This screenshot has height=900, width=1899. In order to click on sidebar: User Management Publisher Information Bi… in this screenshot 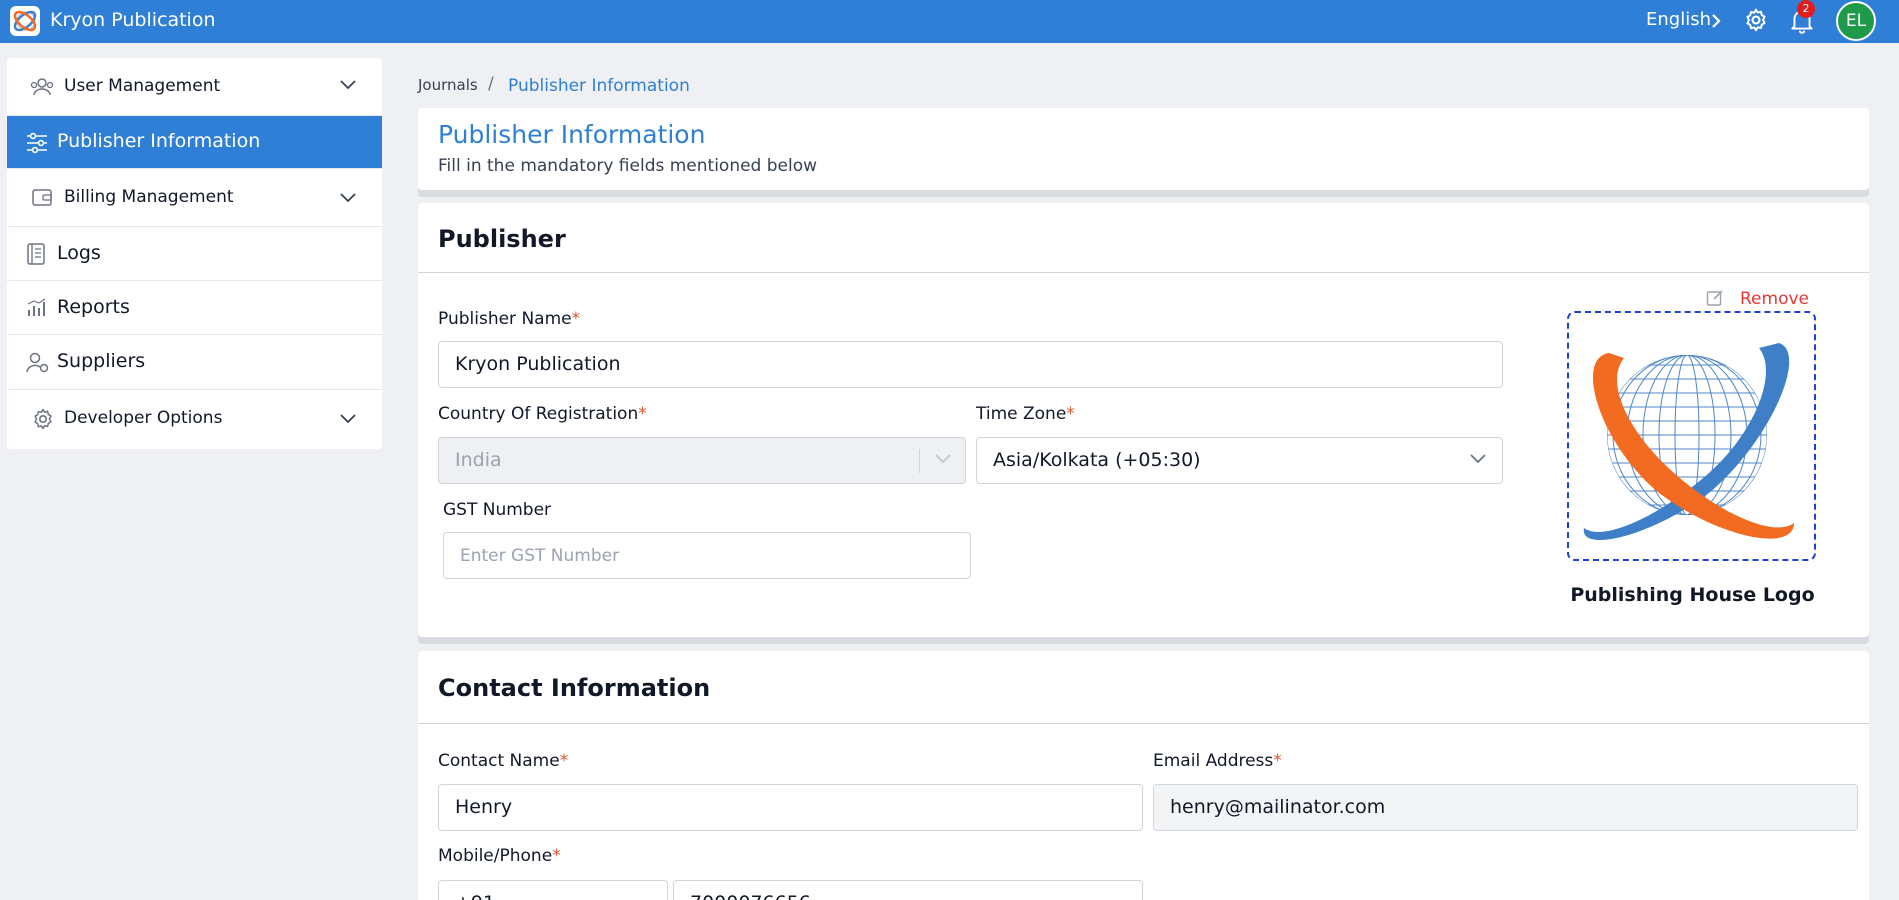, I will do `click(194, 253)`.